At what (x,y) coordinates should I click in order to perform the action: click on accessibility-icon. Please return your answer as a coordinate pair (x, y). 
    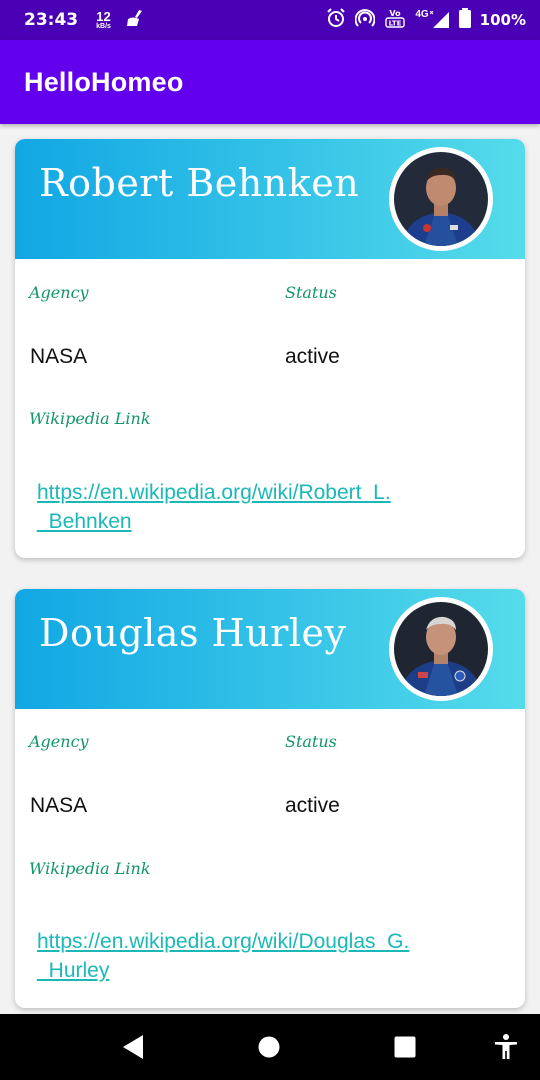
    Looking at the image, I should click on (506, 1046).